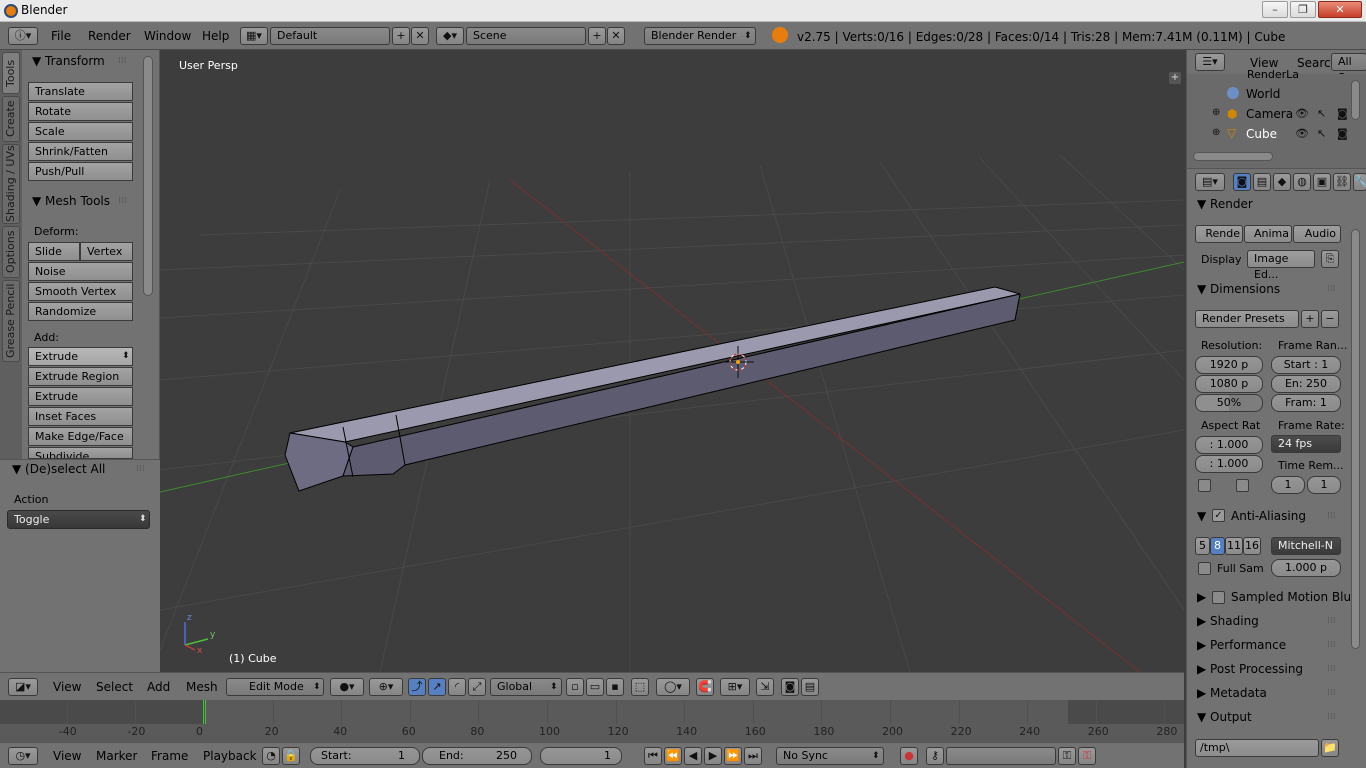 The height and width of the screenshot is (768, 1366). I want to click on render-animation-icon: ▤, so click(810, 687).